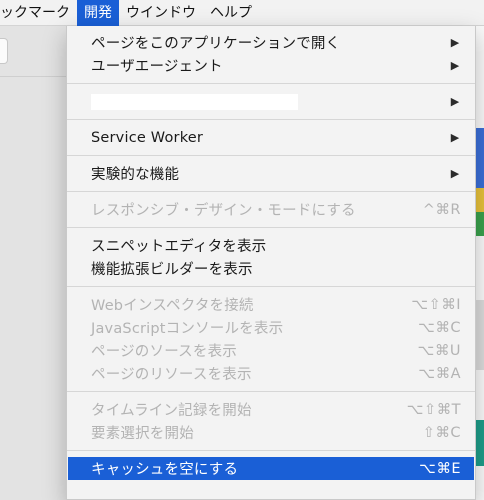  Describe the element at coordinates (35, 76) in the screenshot. I see `background-toolbar-divider` at that location.